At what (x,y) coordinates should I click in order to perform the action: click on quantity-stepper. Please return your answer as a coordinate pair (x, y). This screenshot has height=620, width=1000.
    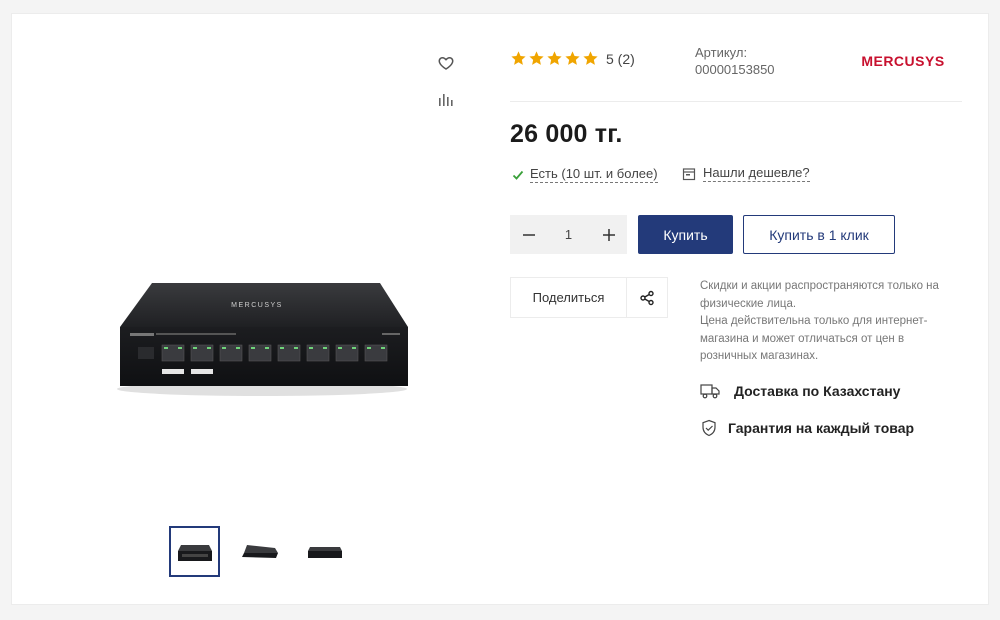
    Looking at the image, I should click on (568, 234).